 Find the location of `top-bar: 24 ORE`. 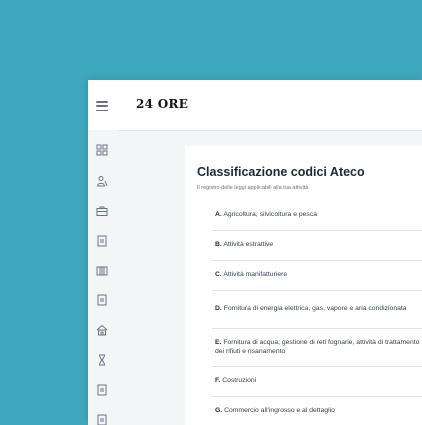

top-bar: 24 ORE is located at coordinates (255, 105).